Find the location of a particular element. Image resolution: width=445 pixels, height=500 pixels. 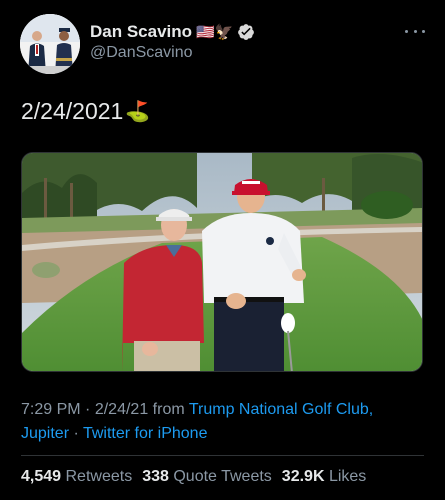

likes-label: Likes is located at coordinates (347, 476).